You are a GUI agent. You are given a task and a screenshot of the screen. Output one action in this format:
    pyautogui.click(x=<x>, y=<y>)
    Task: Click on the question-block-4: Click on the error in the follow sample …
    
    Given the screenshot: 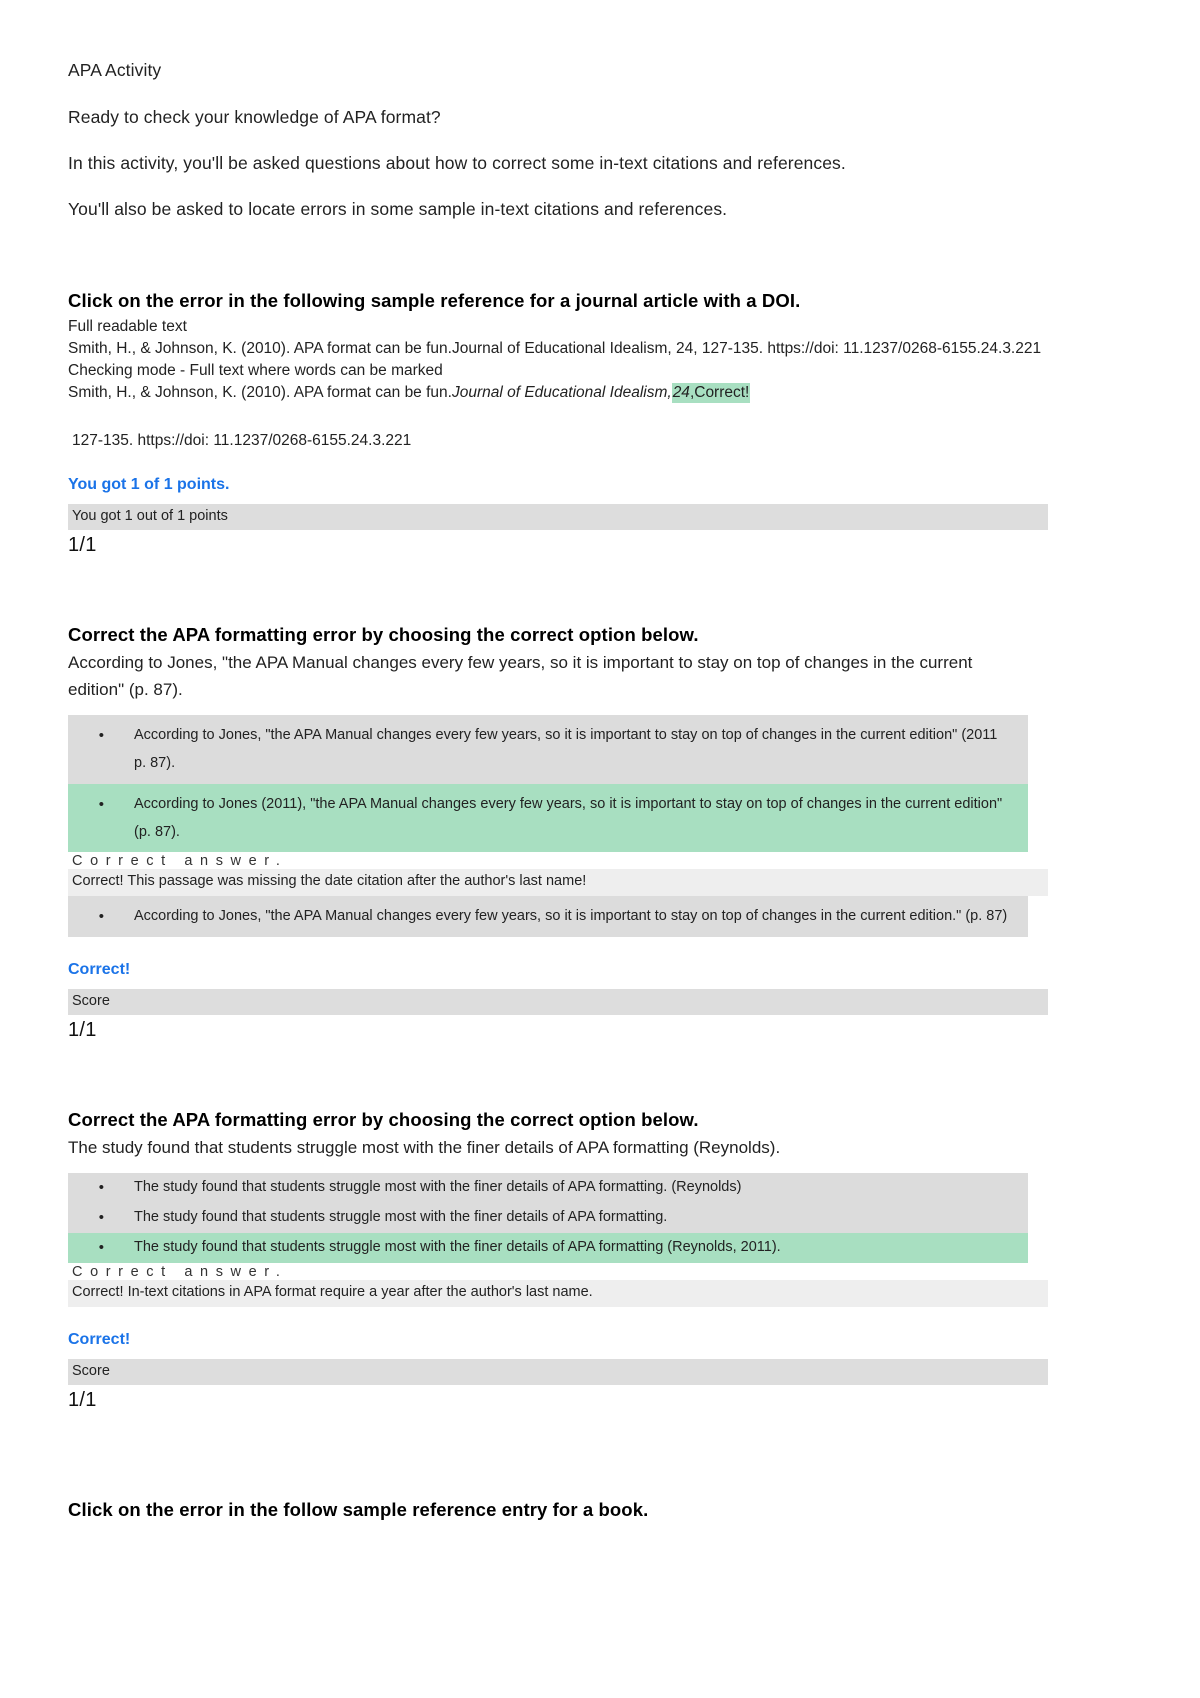 What is the action you would take?
    pyautogui.click(x=600, y=1510)
    